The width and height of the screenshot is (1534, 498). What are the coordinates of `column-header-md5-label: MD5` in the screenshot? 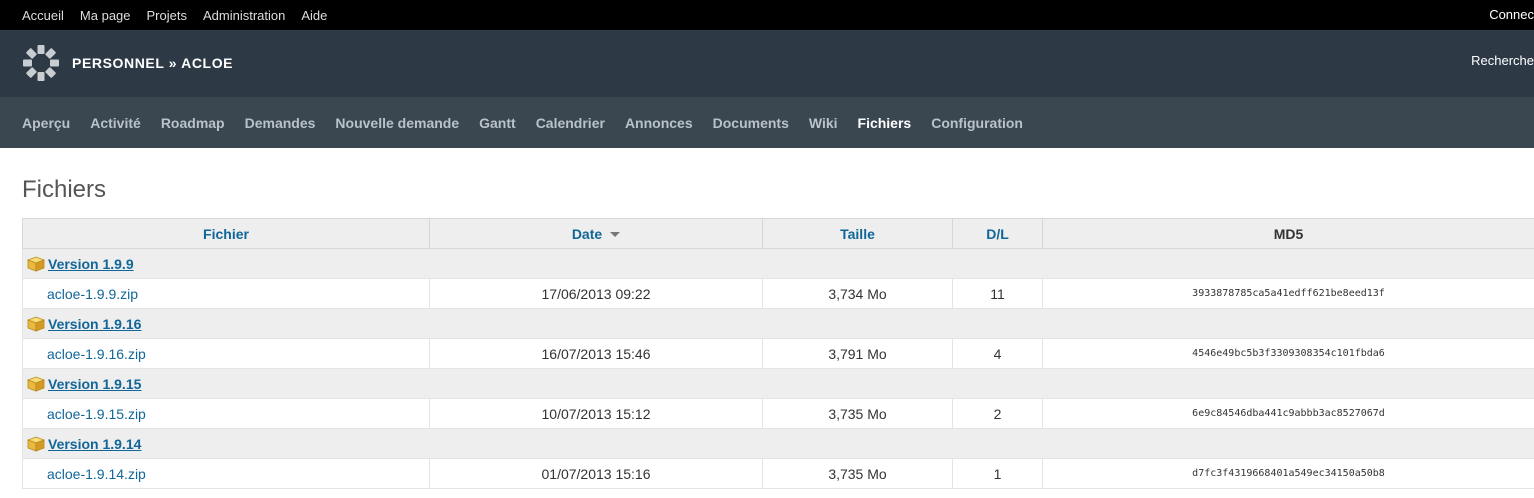 It's located at (1288, 233).